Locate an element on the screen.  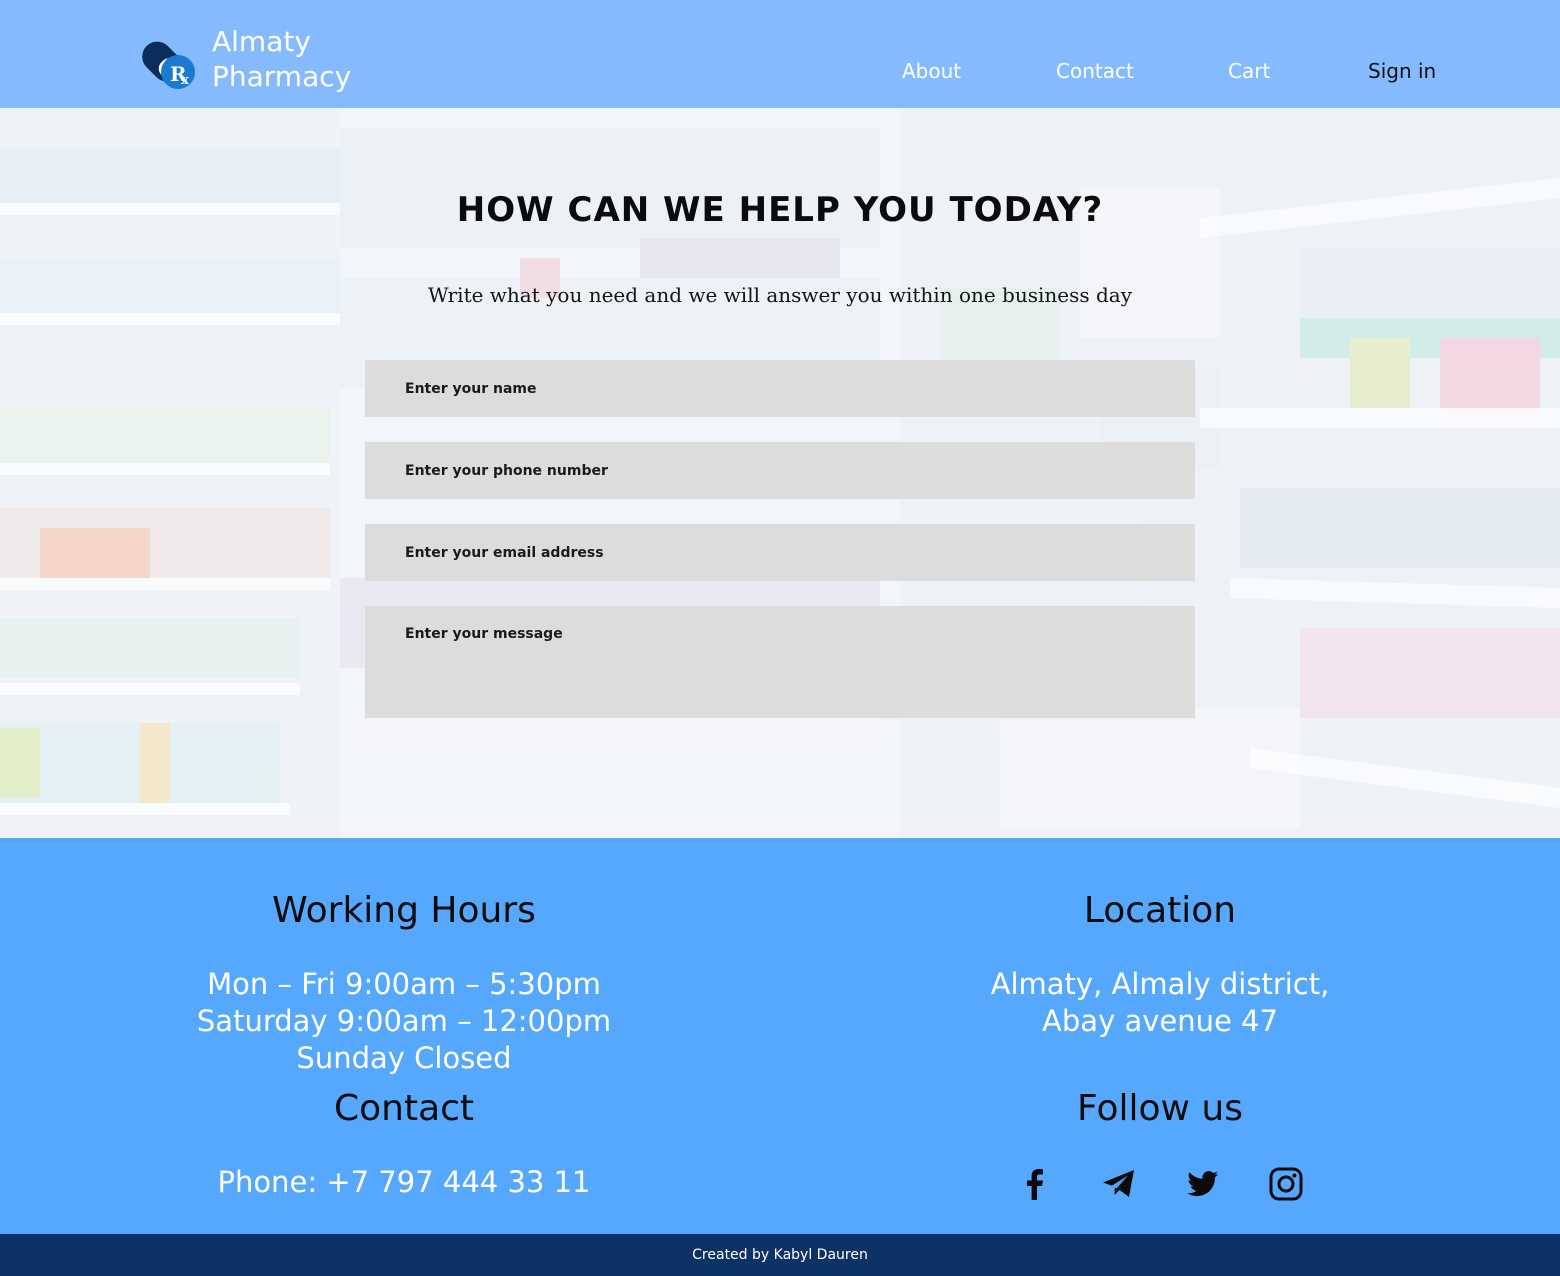
follow-us-title: Follow us is located at coordinates (1160, 1108).